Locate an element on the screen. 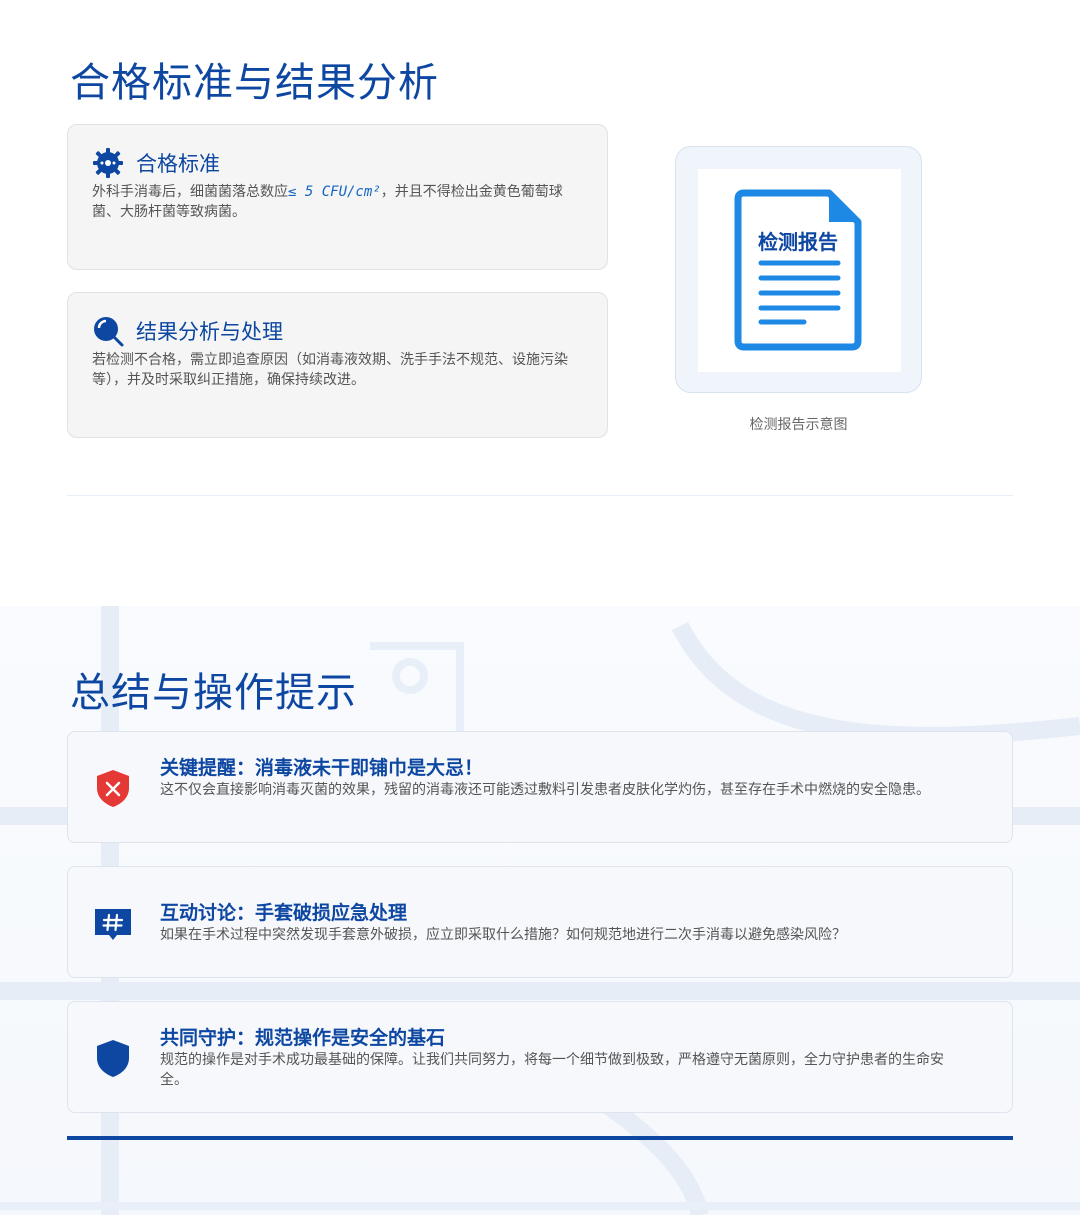 The image size is (1080, 1215). gear-badge-icon is located at coordinates (108, 163).